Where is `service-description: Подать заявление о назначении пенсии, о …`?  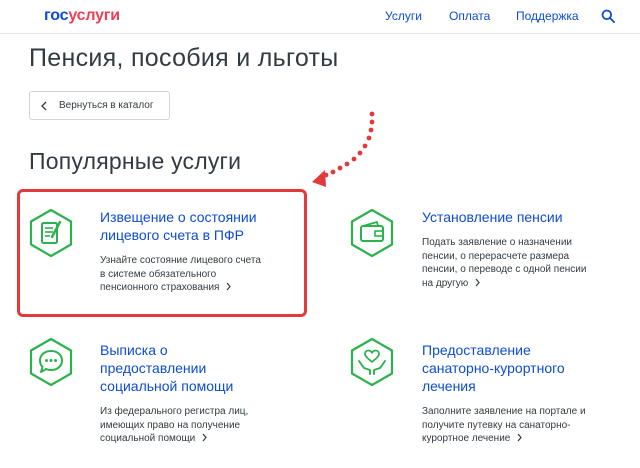 service-description: Подать заявление о назначении пенсии, о … is located at coordinates (504, 263).